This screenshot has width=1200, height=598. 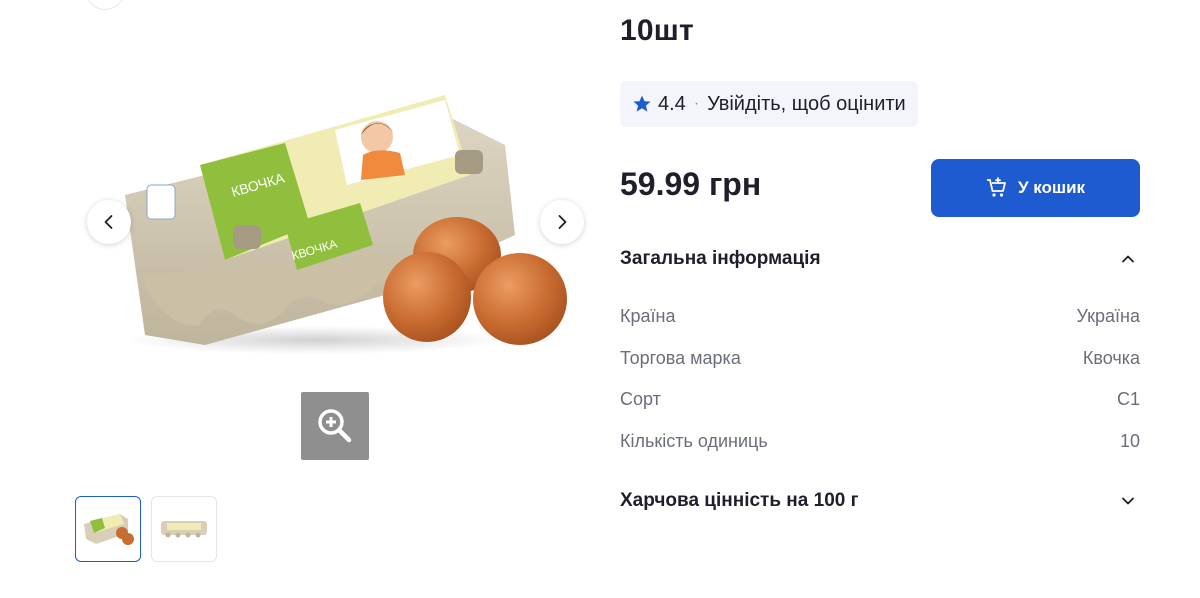 I want to click on add-to-cart-button: У кошик, so click(x=1035, y=188).